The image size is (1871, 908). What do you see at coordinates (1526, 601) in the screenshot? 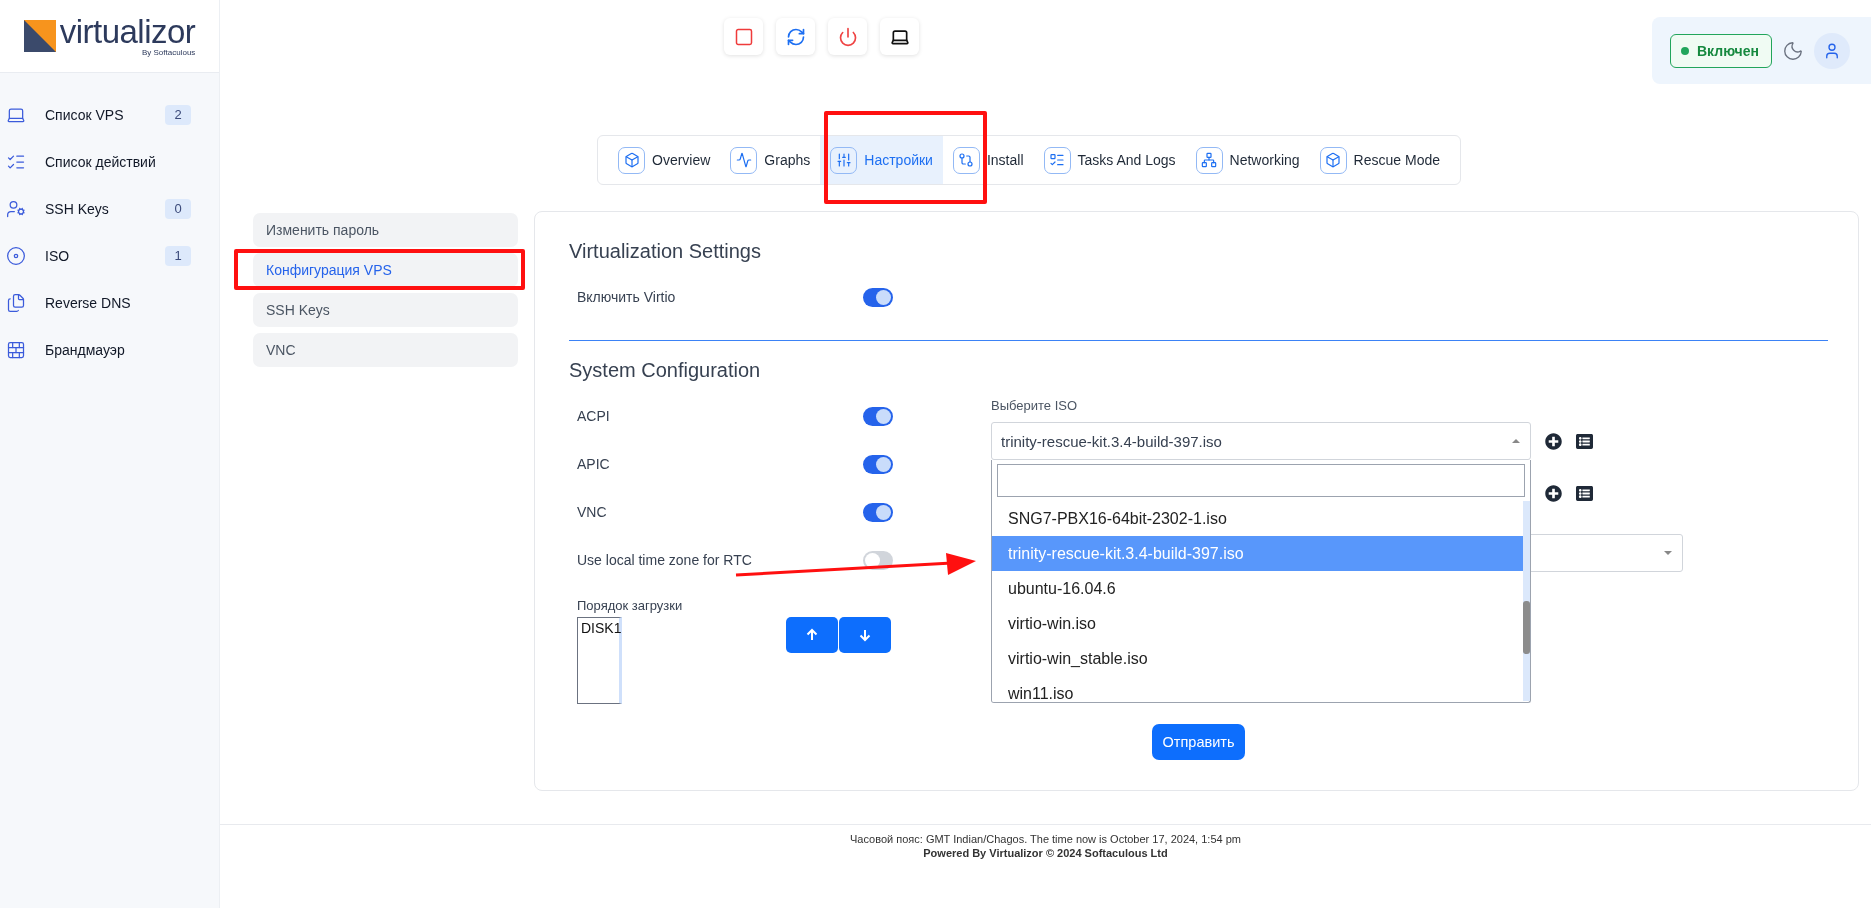
I see `scrollbar` at bounding box center [1526, 601].